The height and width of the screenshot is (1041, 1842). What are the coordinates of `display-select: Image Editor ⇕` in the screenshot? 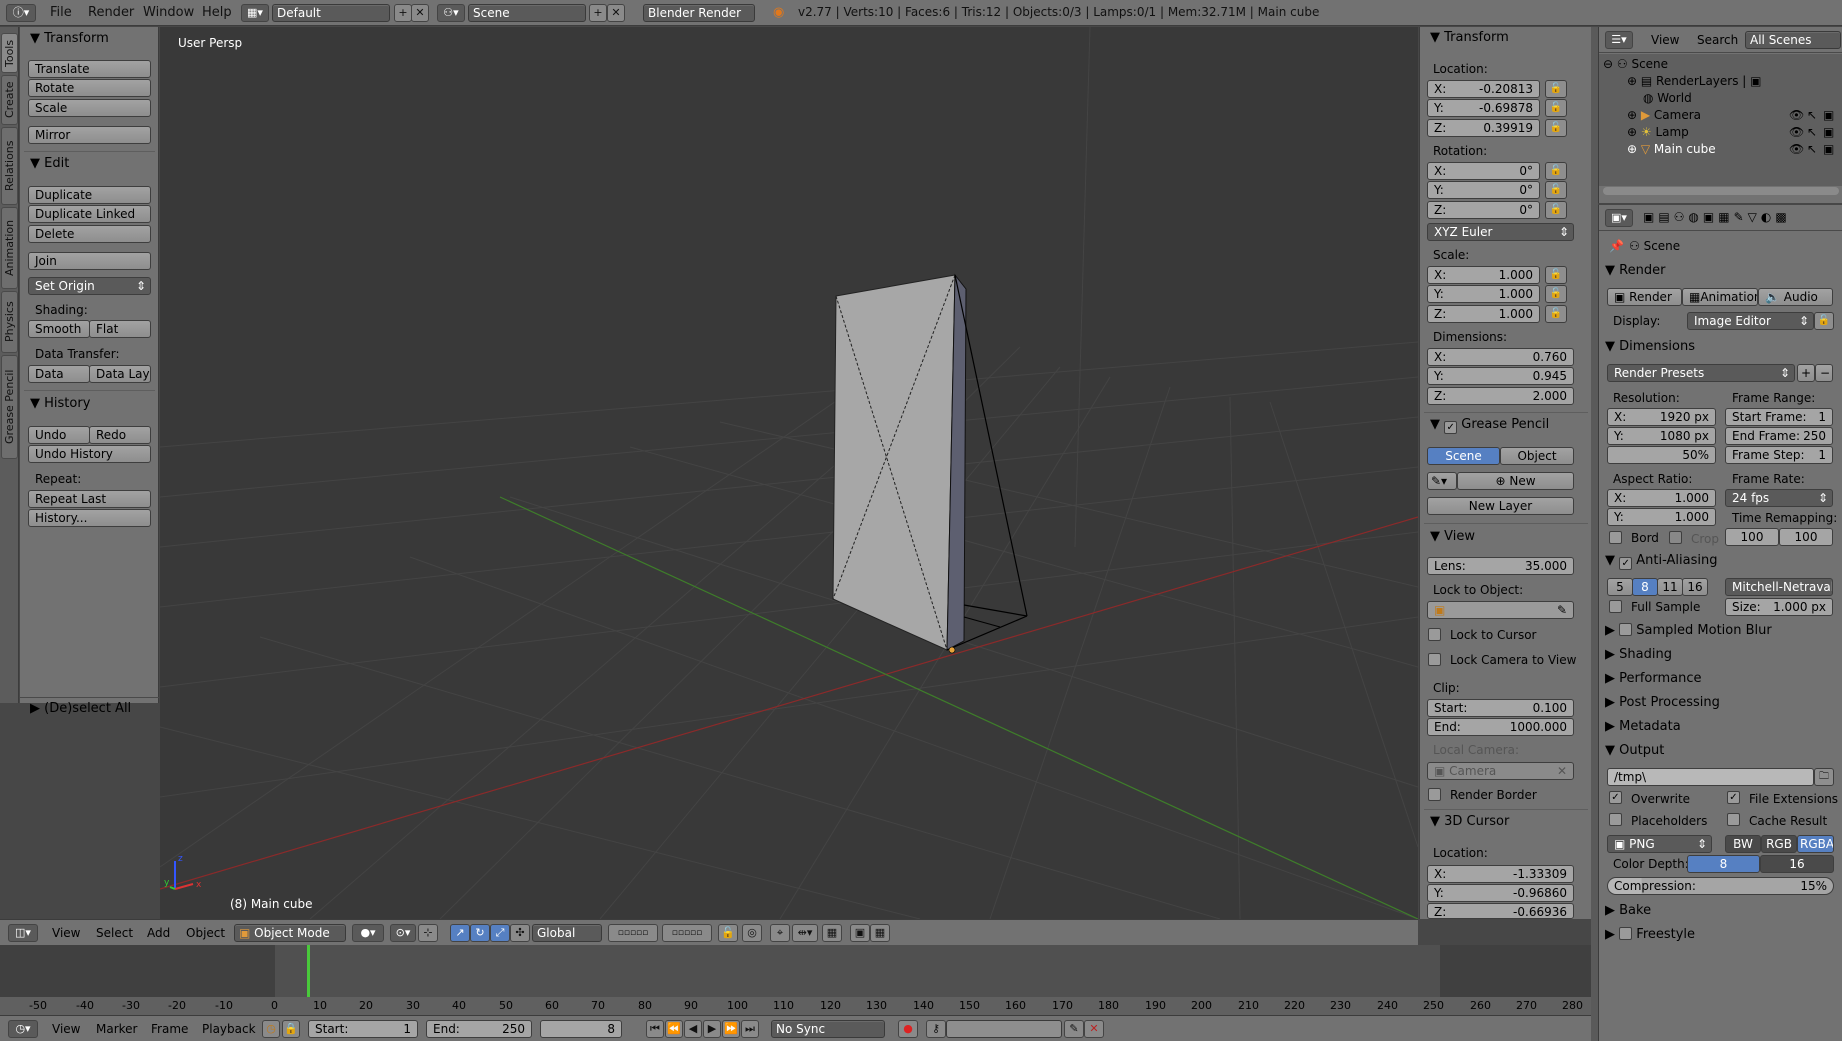 It's located at (1750, 321).